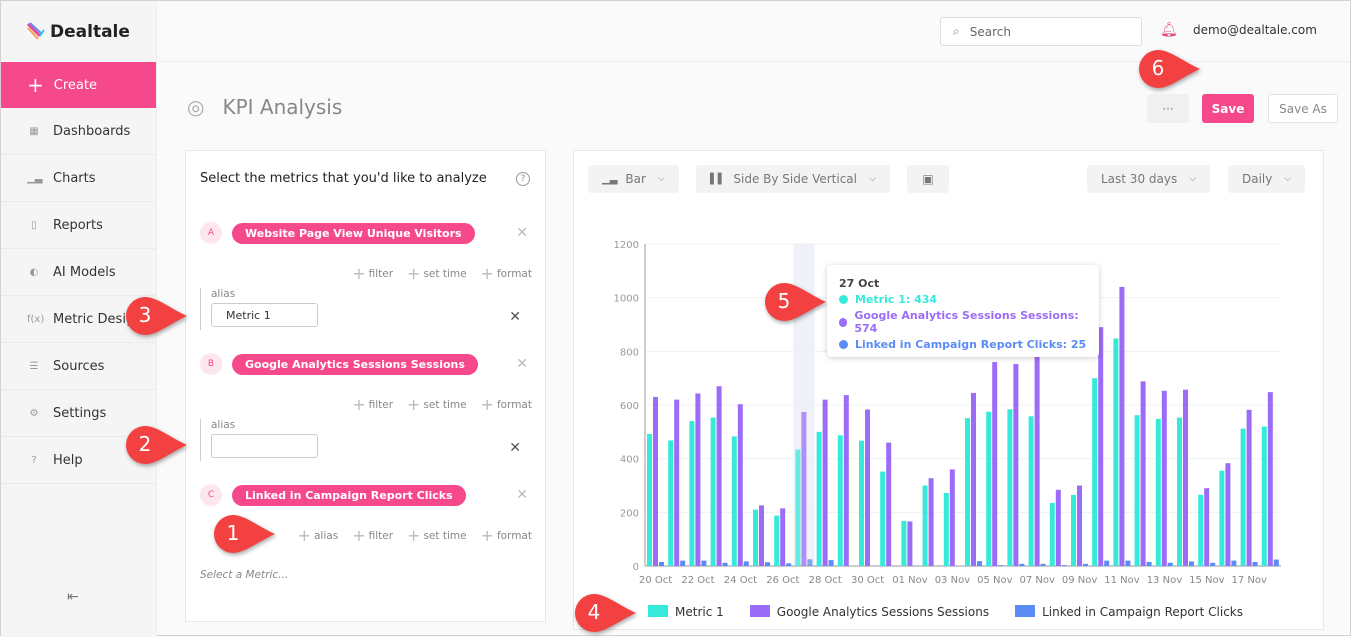  I want to click on sidebar-item-label: Reports, so click(78, 225).